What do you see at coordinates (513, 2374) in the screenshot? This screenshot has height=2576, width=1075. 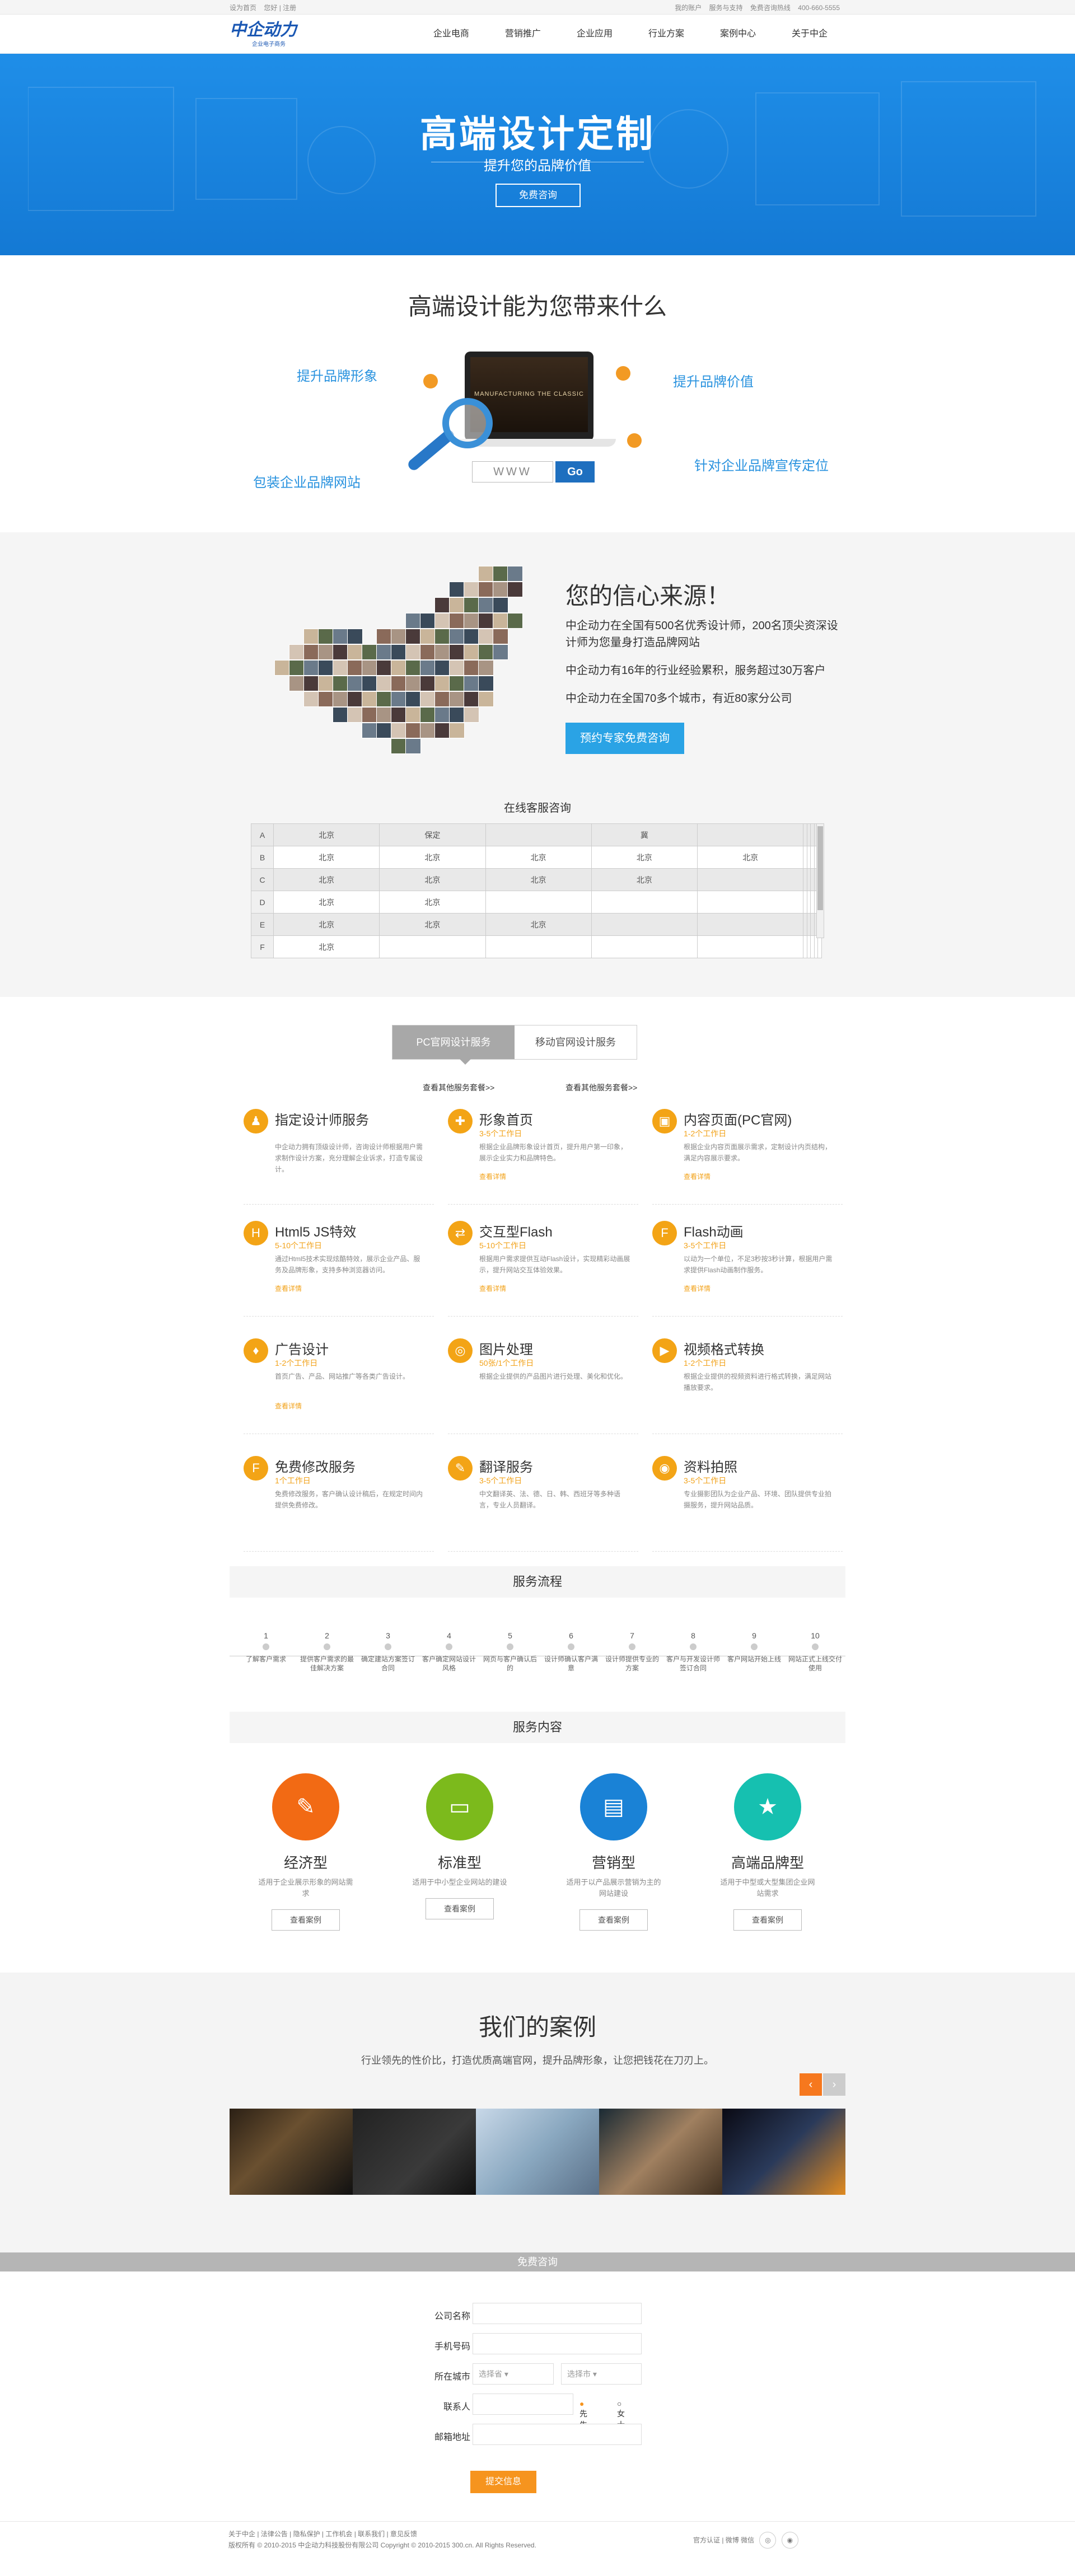 I see `province-select: 选择省 ▾` at bounding box center [513, 2374].